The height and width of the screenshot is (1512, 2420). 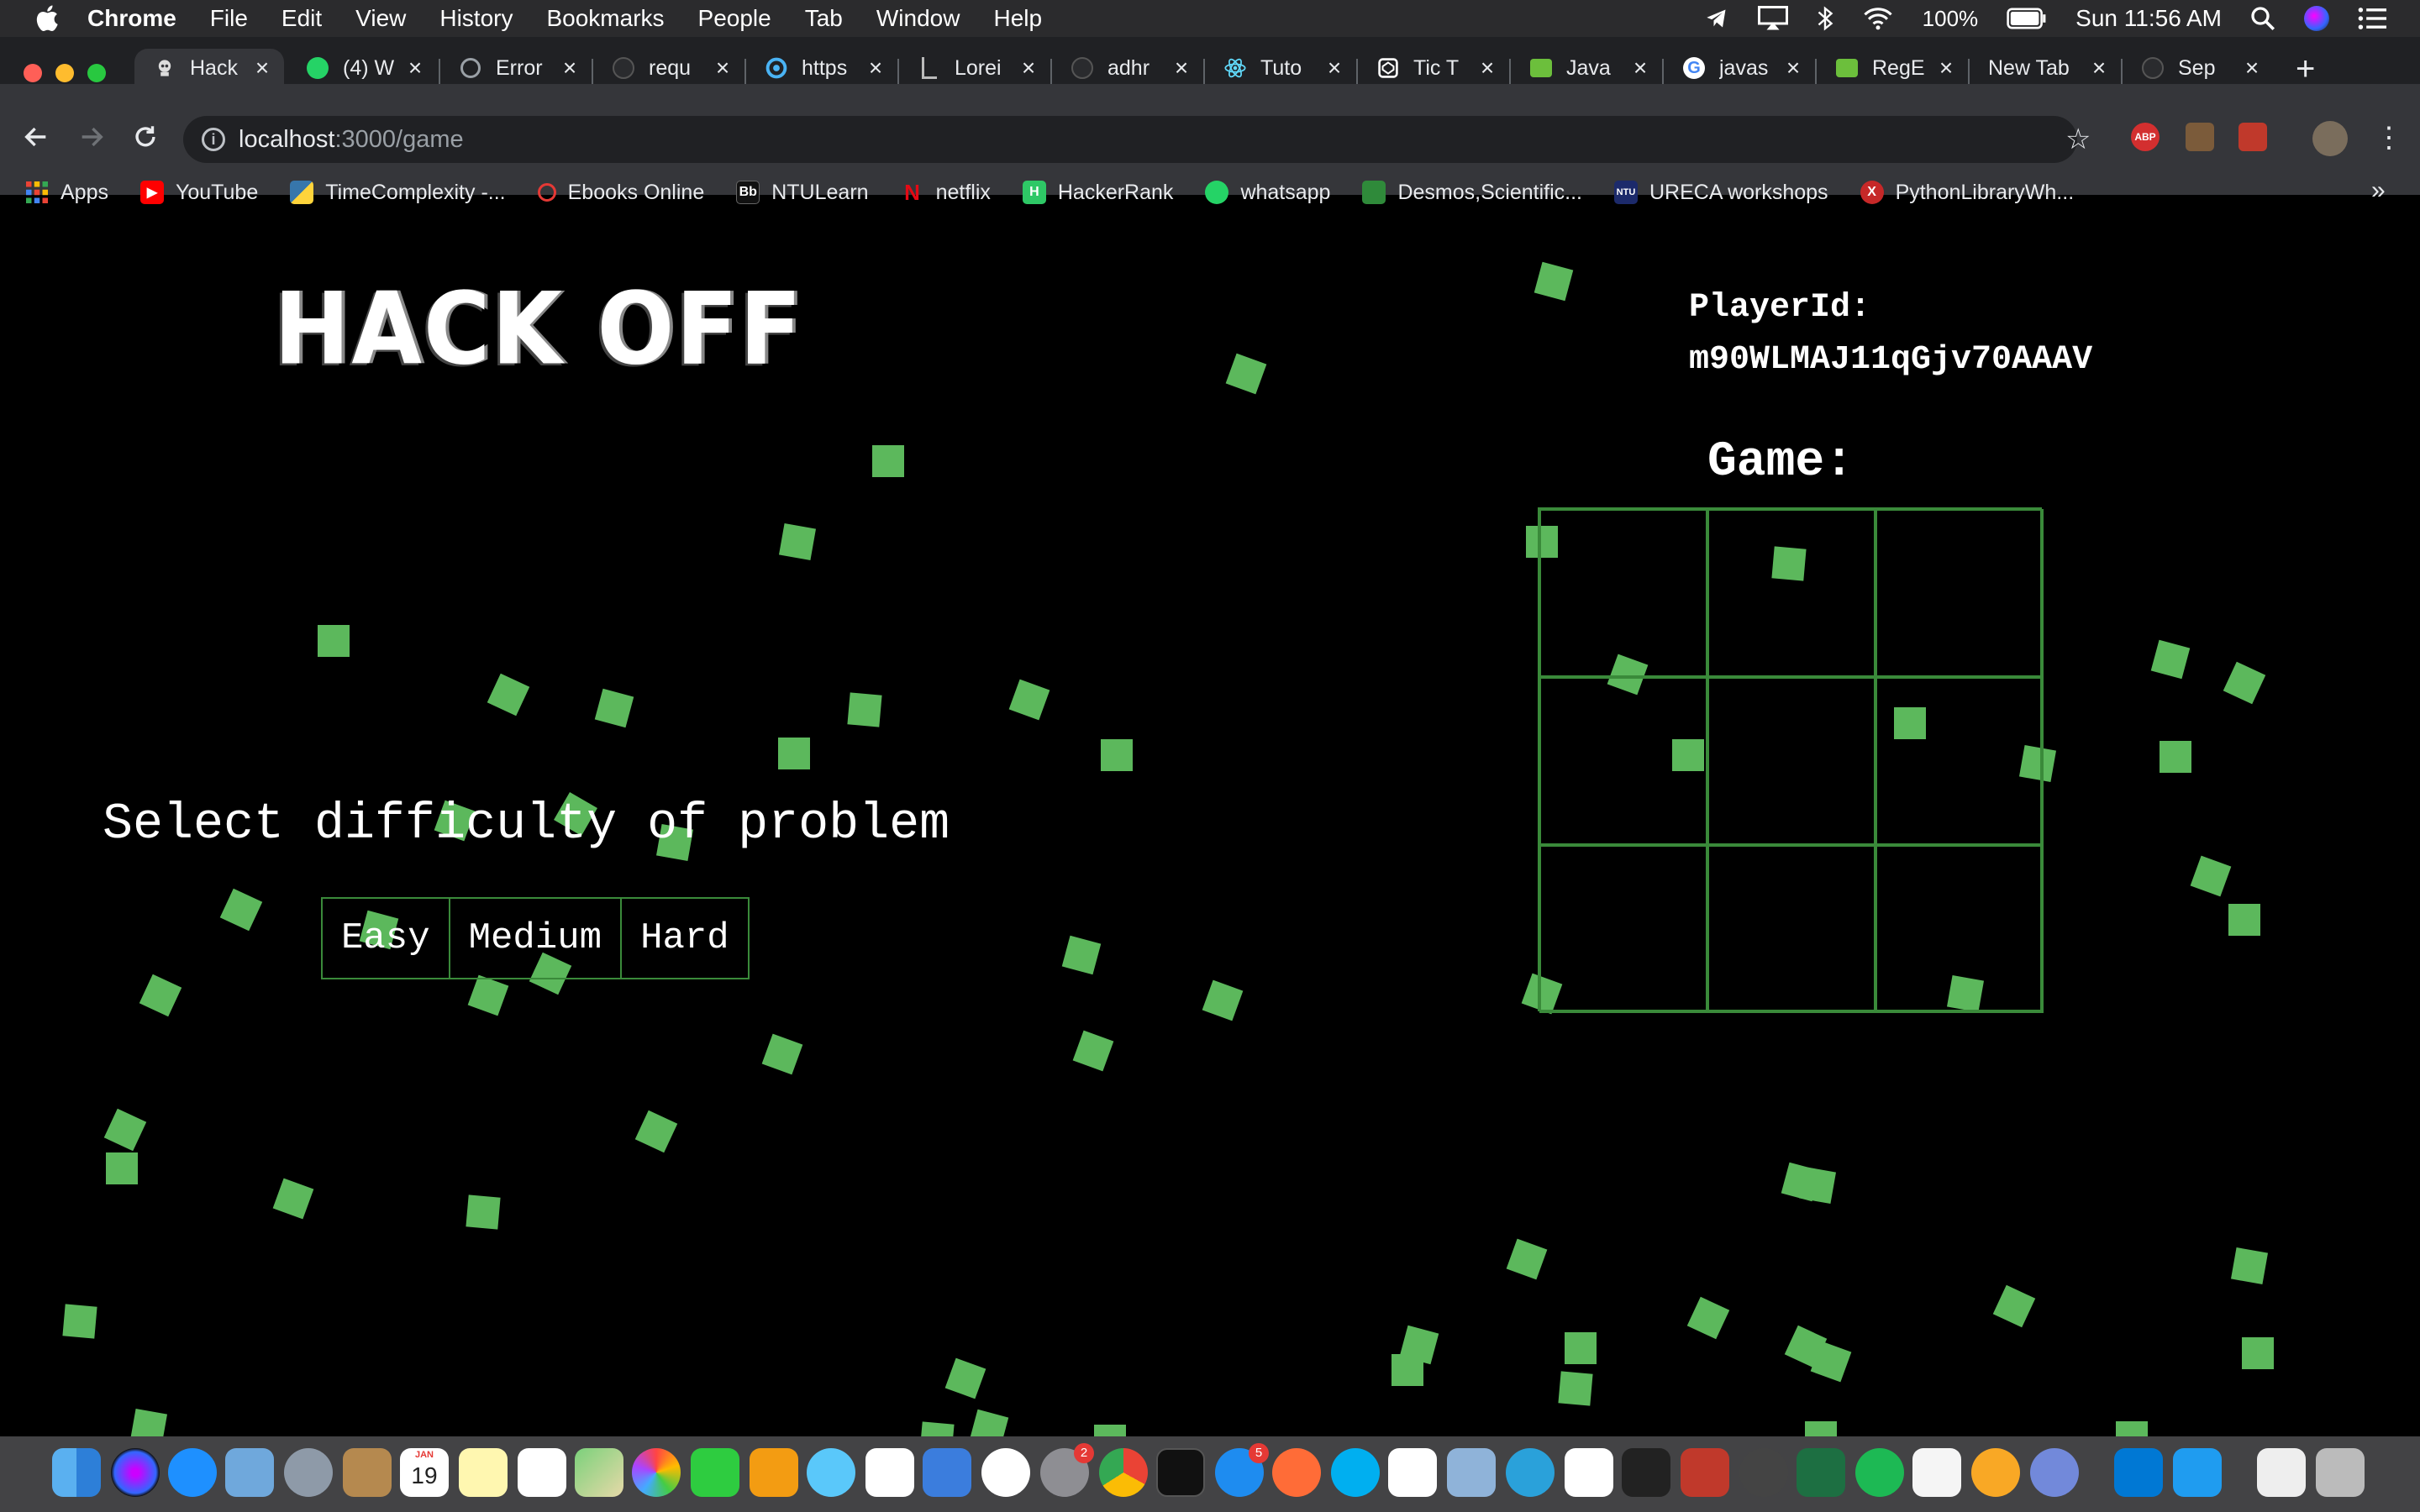 What do you see at coordinates (1097, 193) in the screenshot?
I see `bookmark-hackerrank: H HackerRank` at bounding box center [1097, 193].